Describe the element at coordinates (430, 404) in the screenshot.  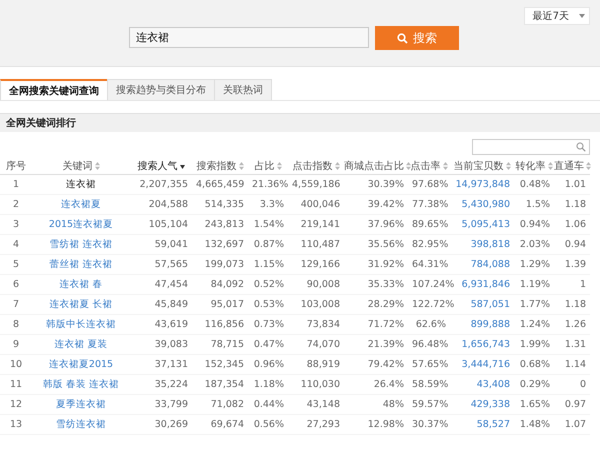
I see `table-cell: 59.57%` at that location.